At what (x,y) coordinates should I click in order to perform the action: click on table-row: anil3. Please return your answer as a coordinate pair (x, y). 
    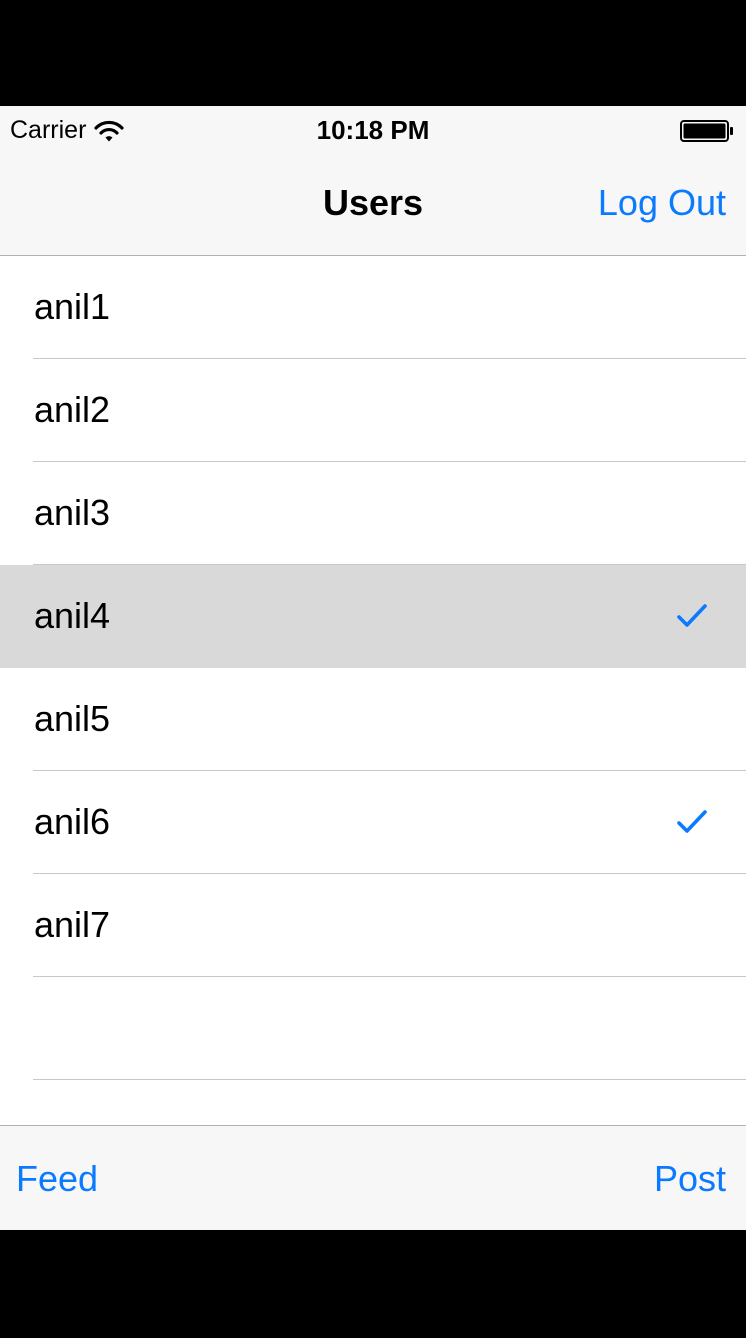
    Looking at the image, I should click on (373, 513).